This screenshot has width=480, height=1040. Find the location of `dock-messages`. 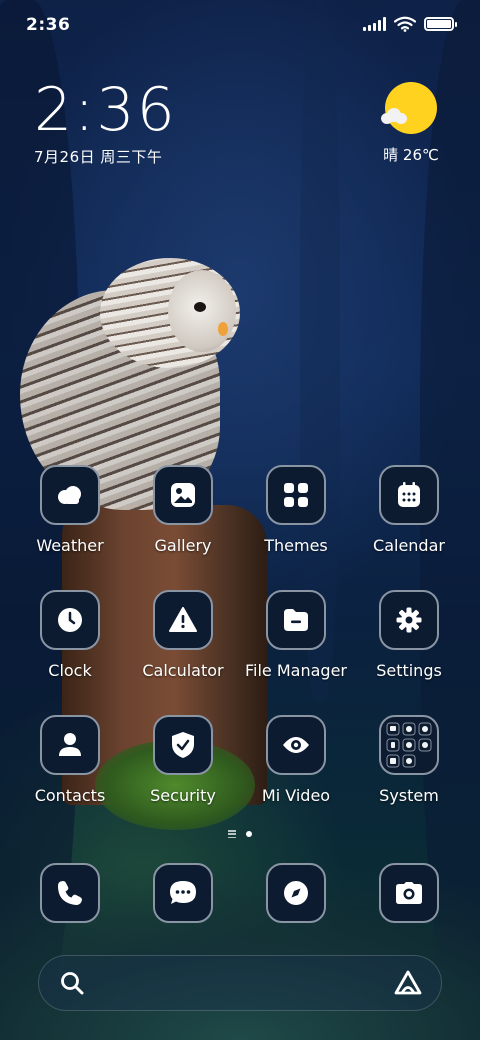

dock-messages is located at coordinates (183, 893).